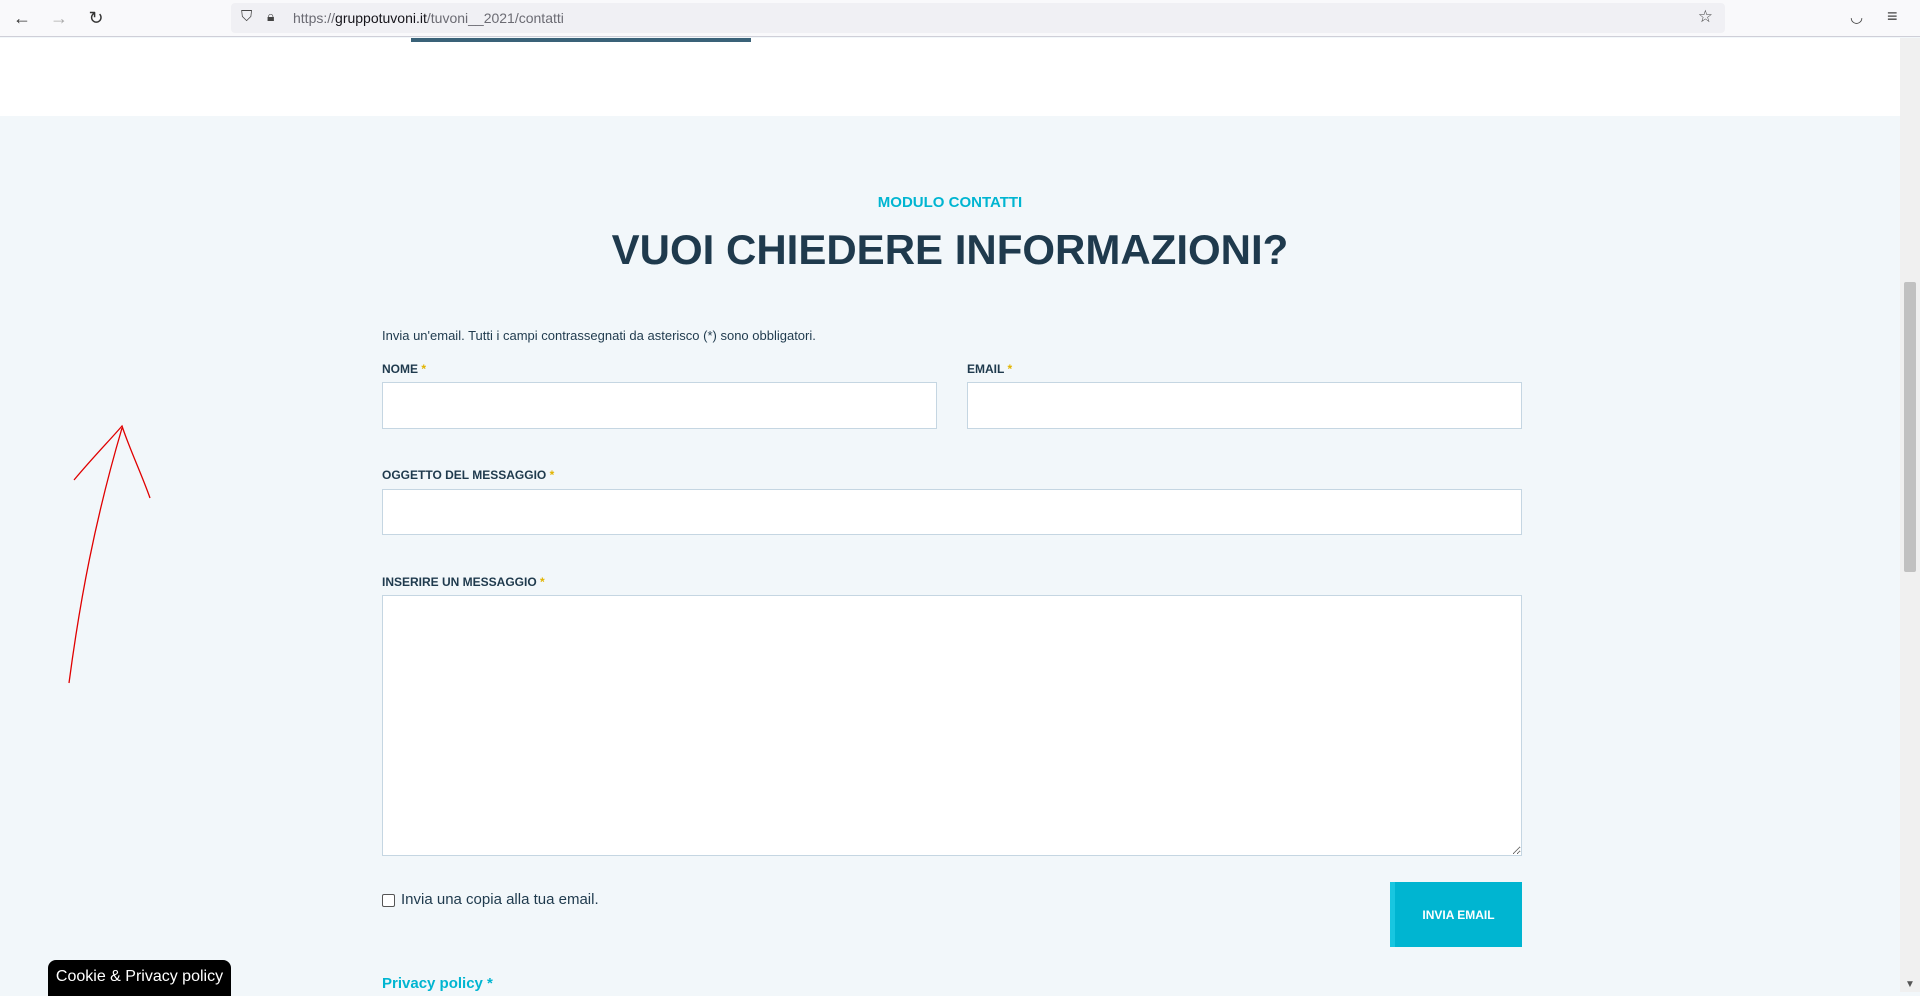  I want to click on message-label-text: INSERIRE UN MESSAGGIO, so click(459, 582).